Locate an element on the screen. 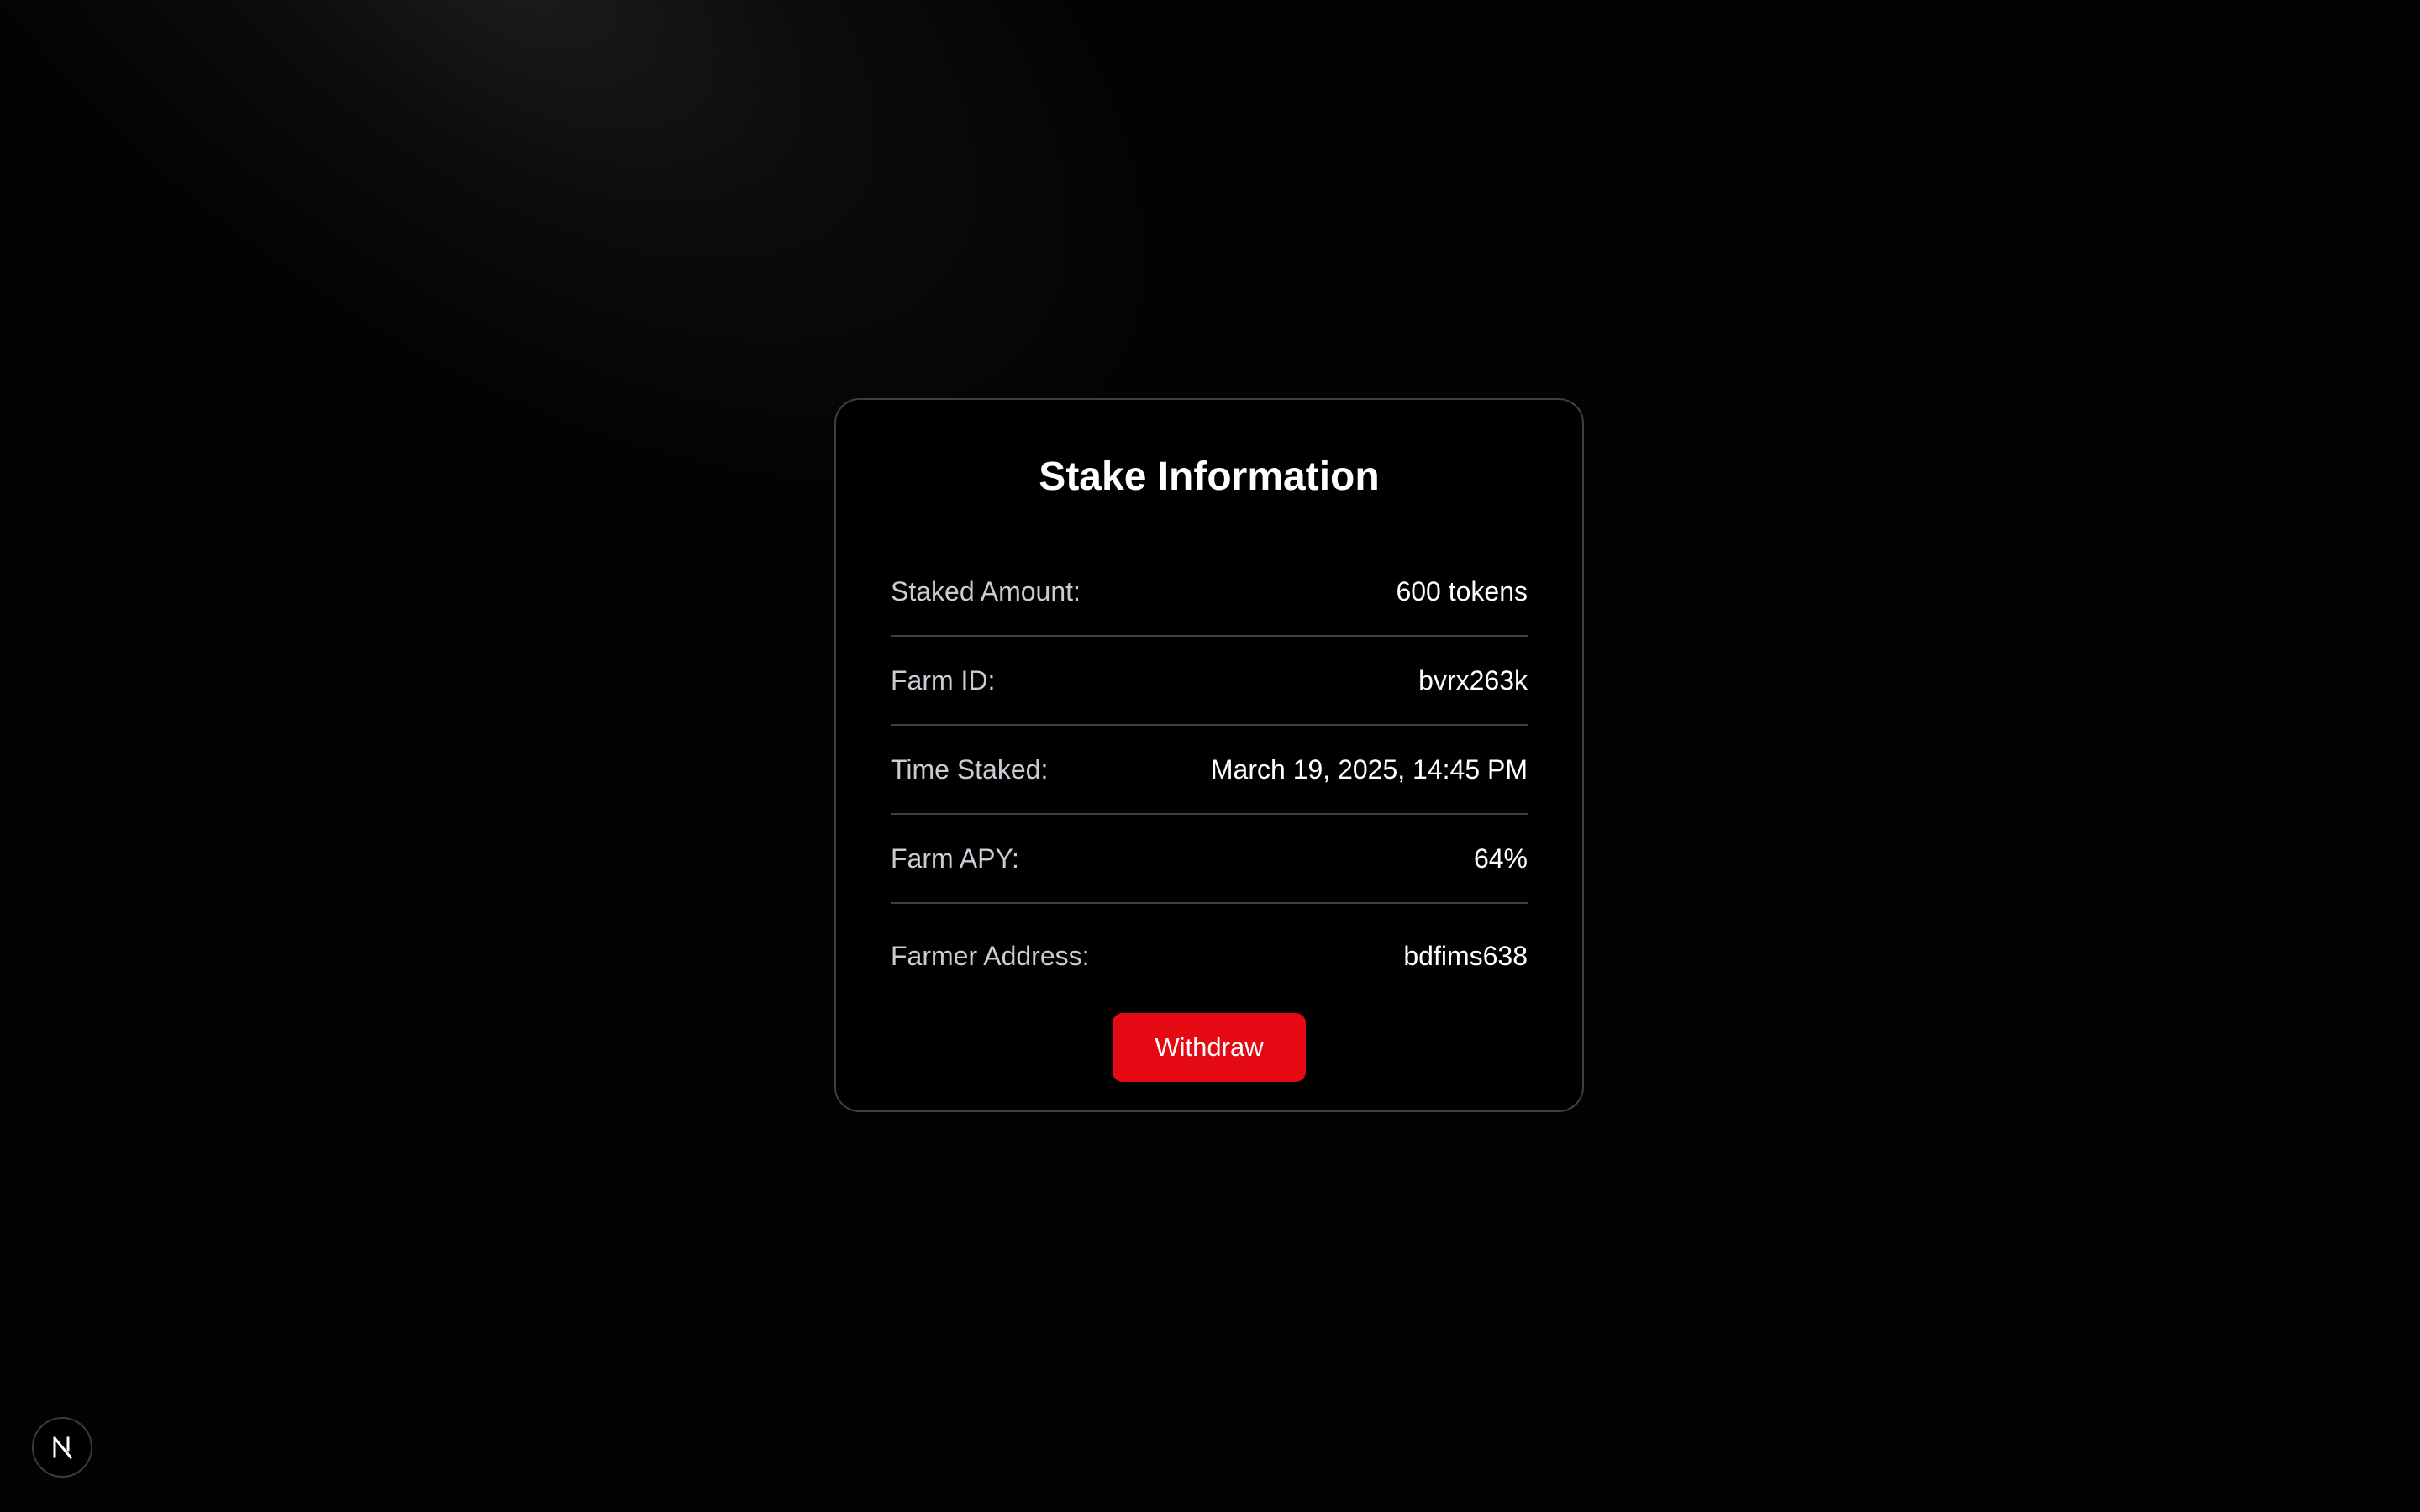 This screenshot has width=2420, height=1512. row-farm-id: Farm ID: bvrx263k is located at coordinates (1209, 681).